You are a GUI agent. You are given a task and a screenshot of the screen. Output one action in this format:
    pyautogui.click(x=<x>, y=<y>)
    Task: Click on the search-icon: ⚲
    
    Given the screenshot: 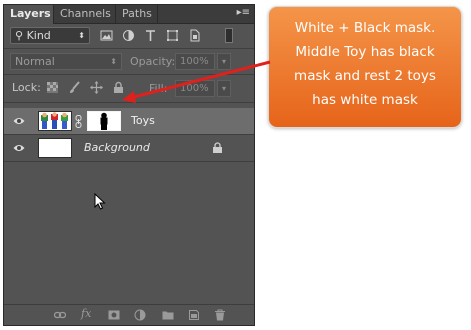 What is the action you would take?
    pyautogui.click(x=21, y=35)
    